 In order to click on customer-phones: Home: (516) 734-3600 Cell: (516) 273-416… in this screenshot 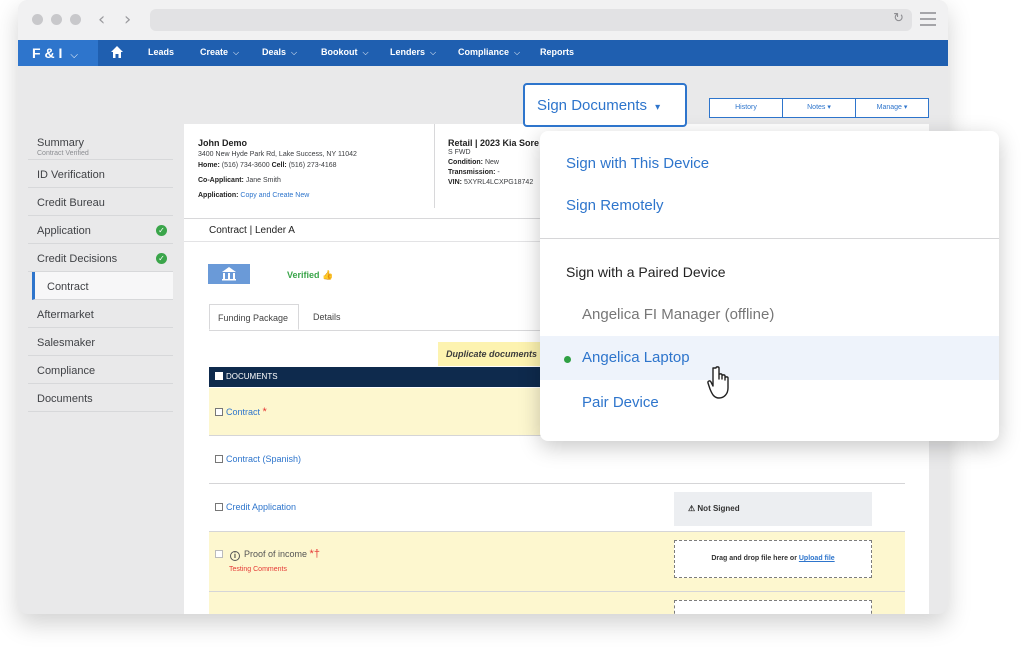, I will do `click(316, 165)`.